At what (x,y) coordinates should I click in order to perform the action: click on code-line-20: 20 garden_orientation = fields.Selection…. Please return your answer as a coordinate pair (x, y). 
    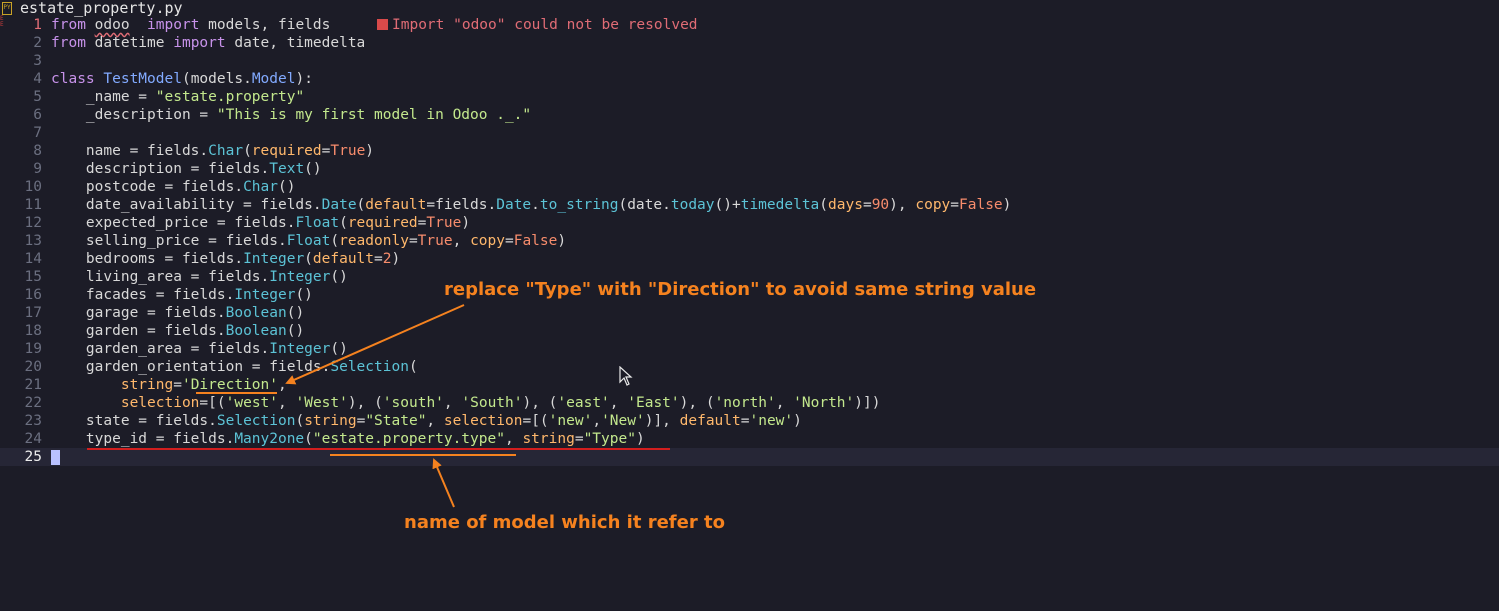
    Looking at the image, I should click on (749, 367).